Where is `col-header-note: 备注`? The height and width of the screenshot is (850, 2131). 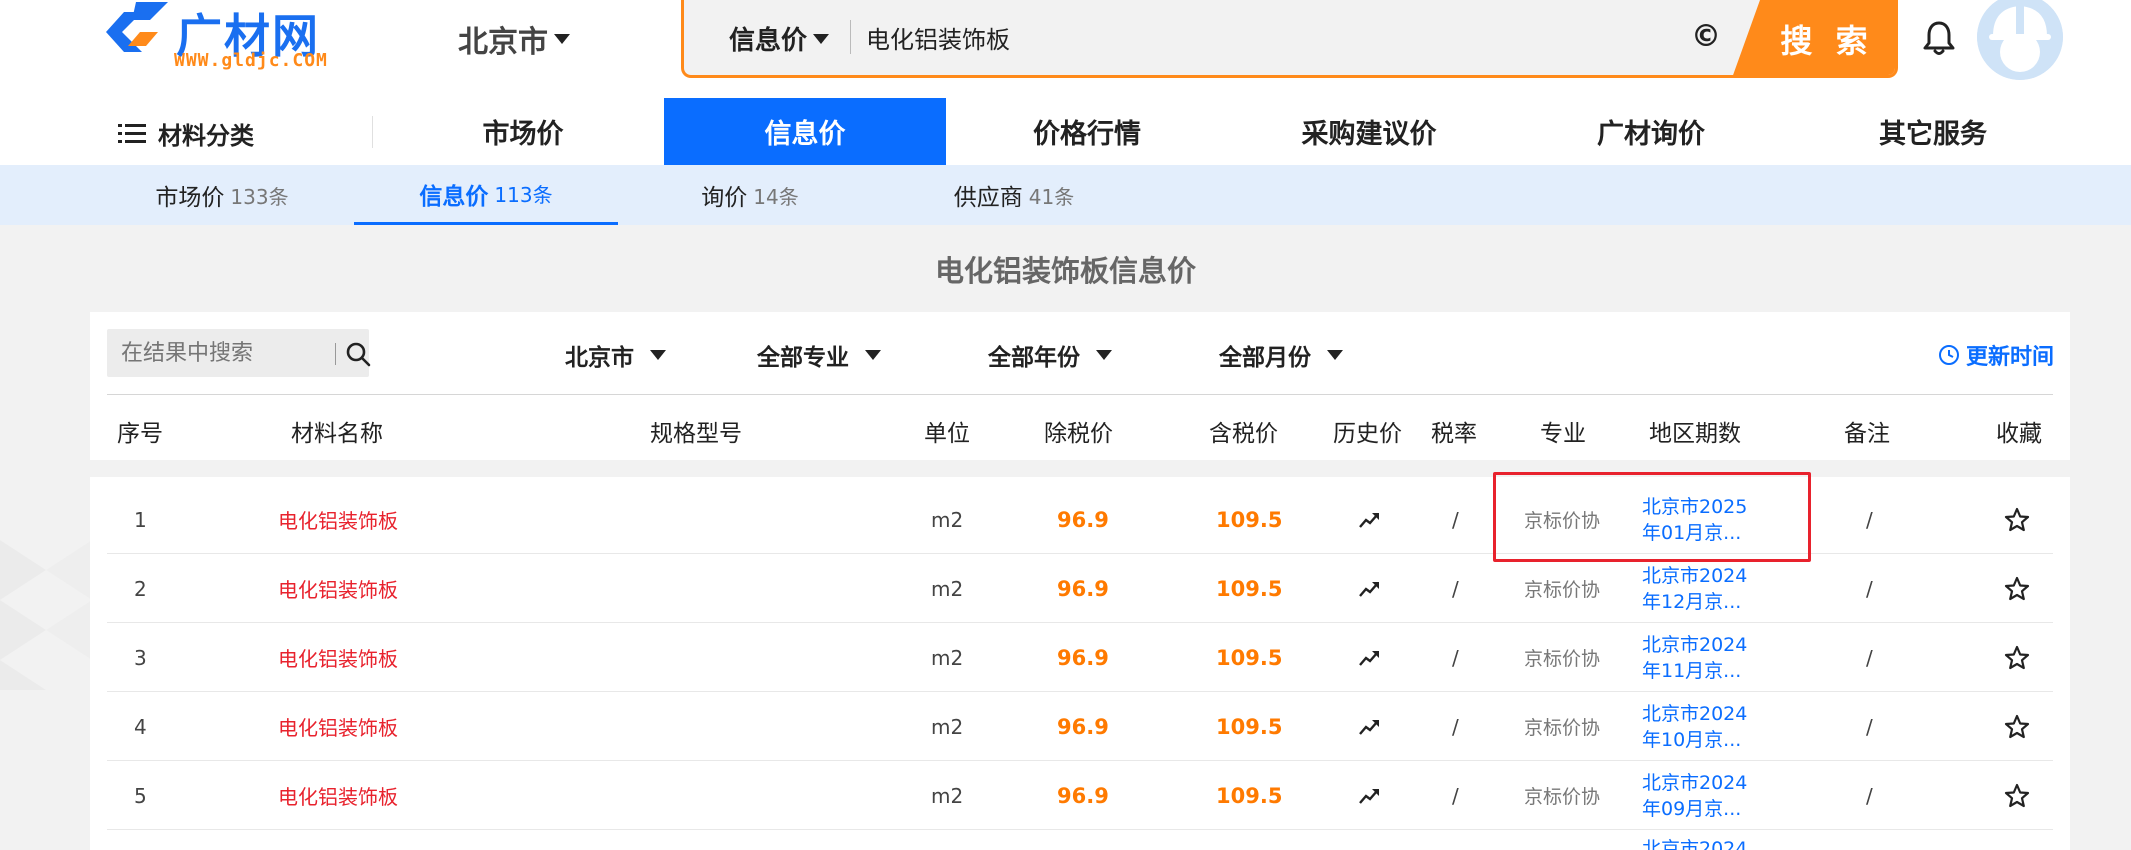
col-header-note: 备注 is located at coordinates (1867, 434).